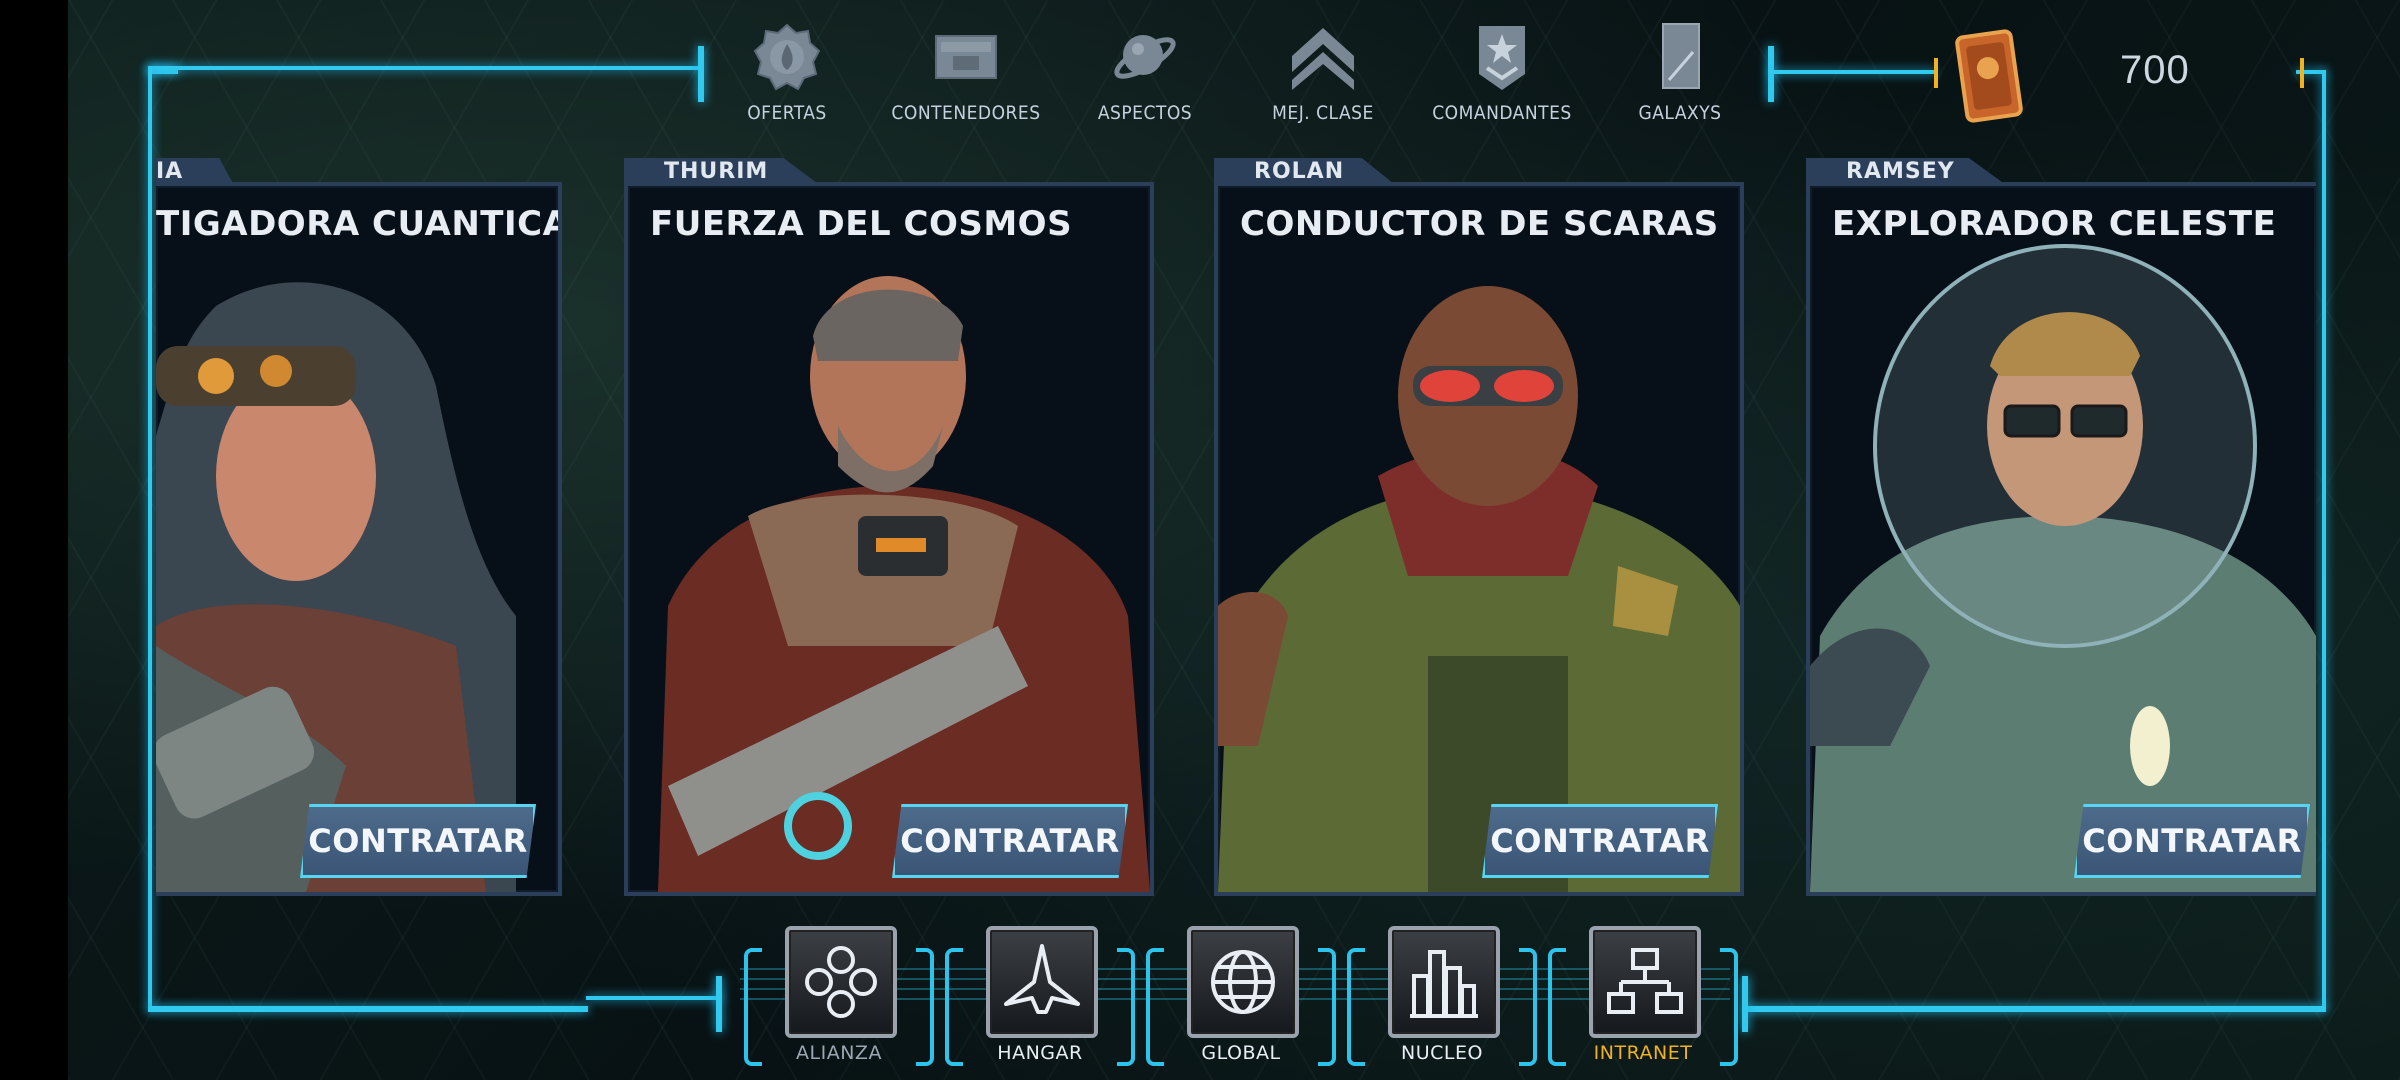 The image size is (2400, 1080). I want to click on commander-card: TIGADORA CUANTICA CONTRATAR, so click(359, 539).